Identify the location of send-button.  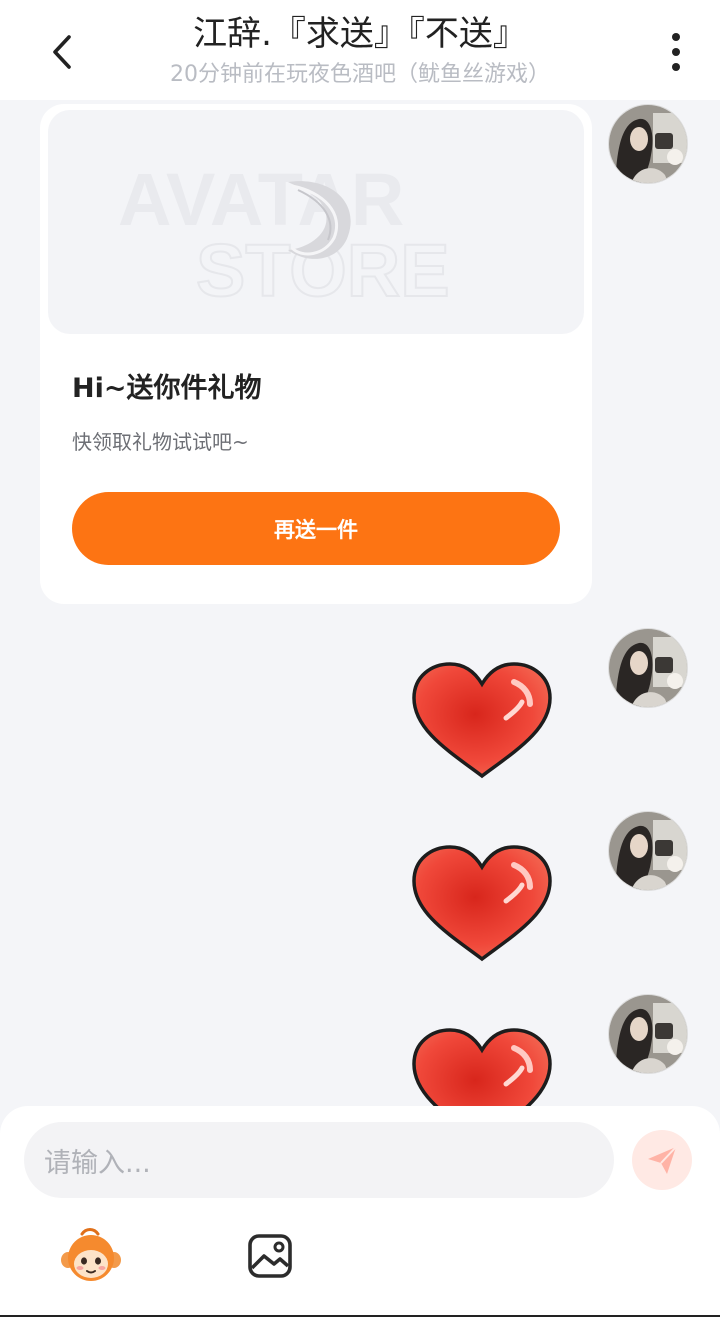
(662, 1160).